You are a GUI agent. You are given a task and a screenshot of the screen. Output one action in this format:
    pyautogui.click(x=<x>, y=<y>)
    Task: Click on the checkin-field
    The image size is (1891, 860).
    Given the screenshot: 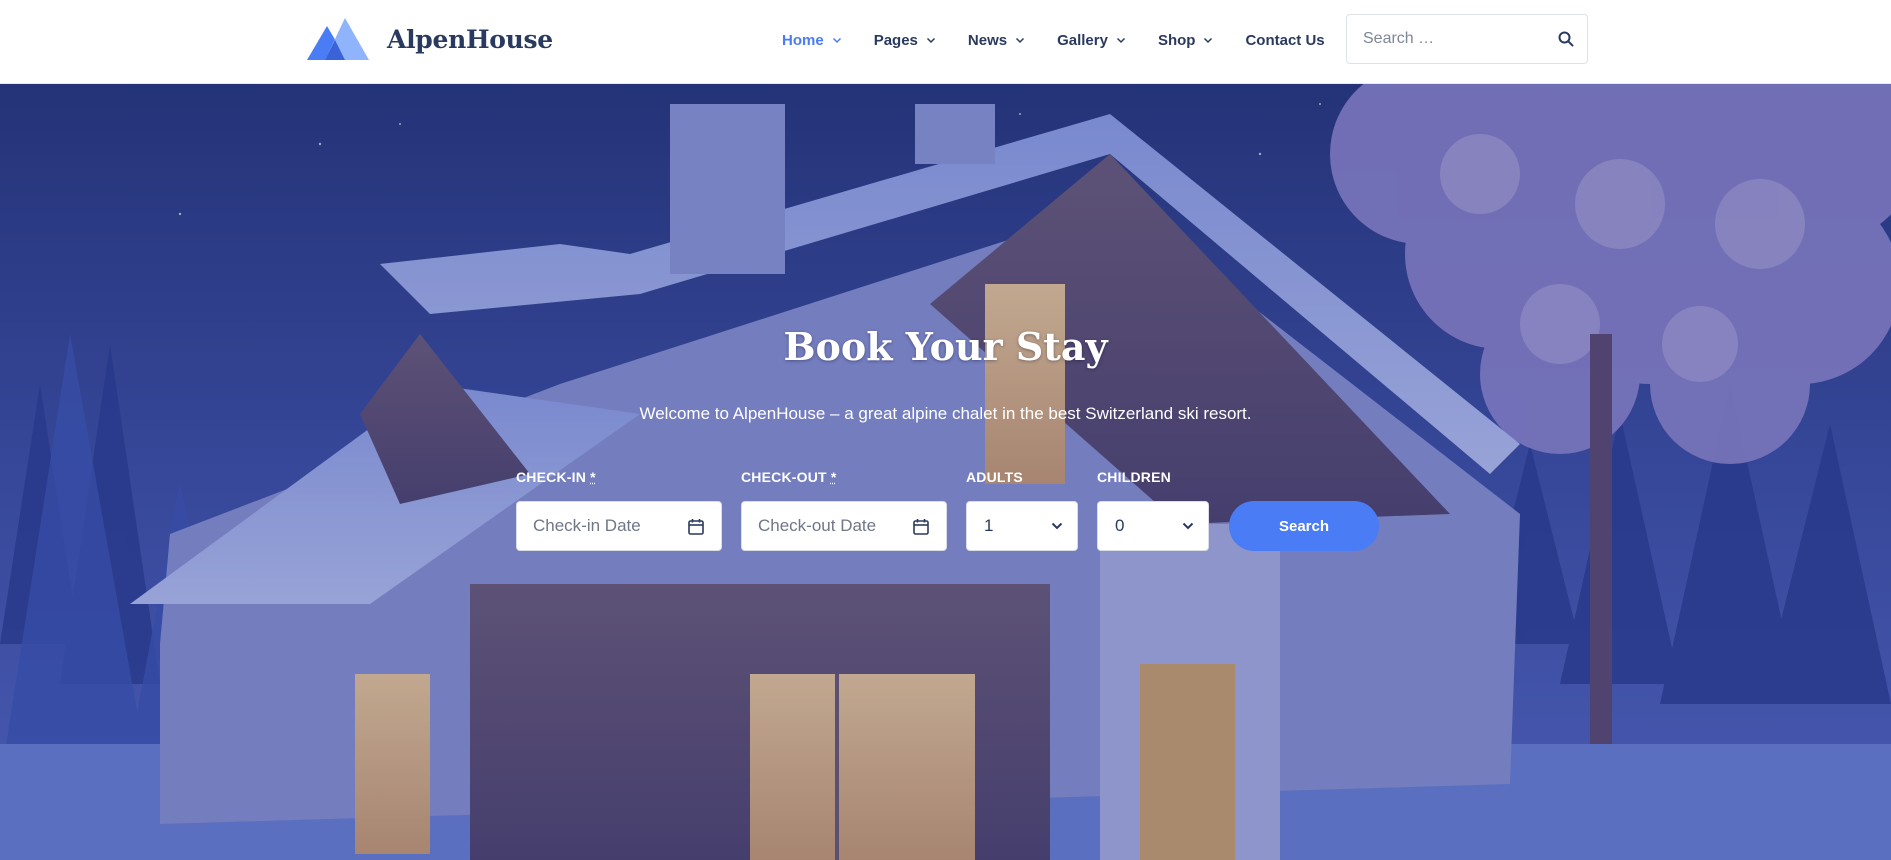 What is the action you would take?
    pyautogui.click(x=619, y=526)
    